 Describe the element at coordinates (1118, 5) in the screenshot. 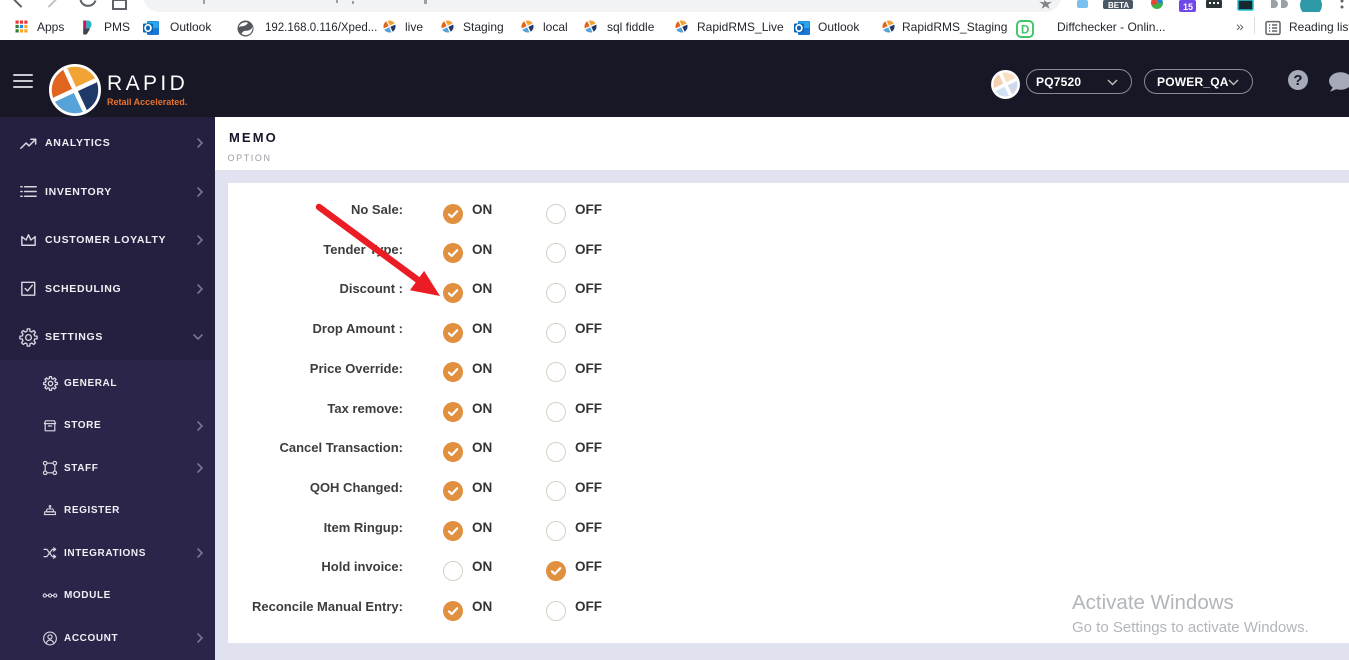

I see `svg-text: BETA` at that location.